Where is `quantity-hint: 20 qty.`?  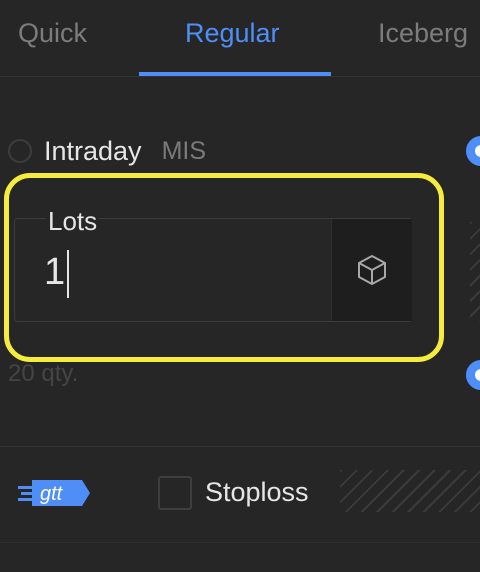 quantity-hint: 20 qty. is located at coordinates (43, 373).